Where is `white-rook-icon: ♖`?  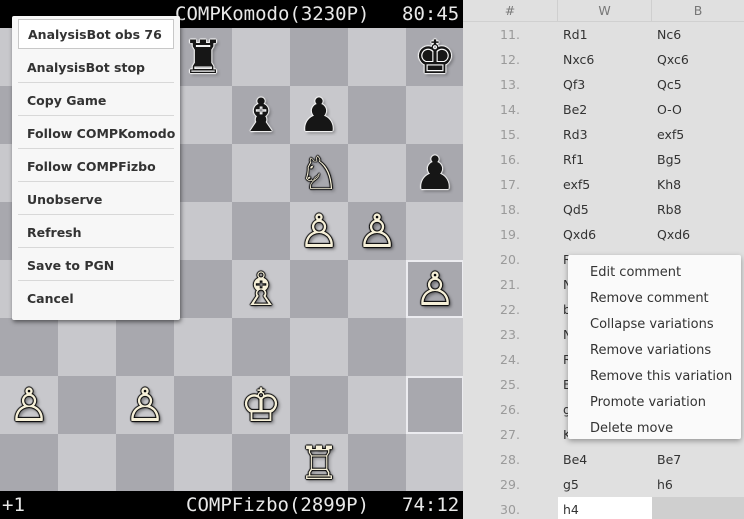 white-rook-icon: ♖ is located at coordinates (318, 463).